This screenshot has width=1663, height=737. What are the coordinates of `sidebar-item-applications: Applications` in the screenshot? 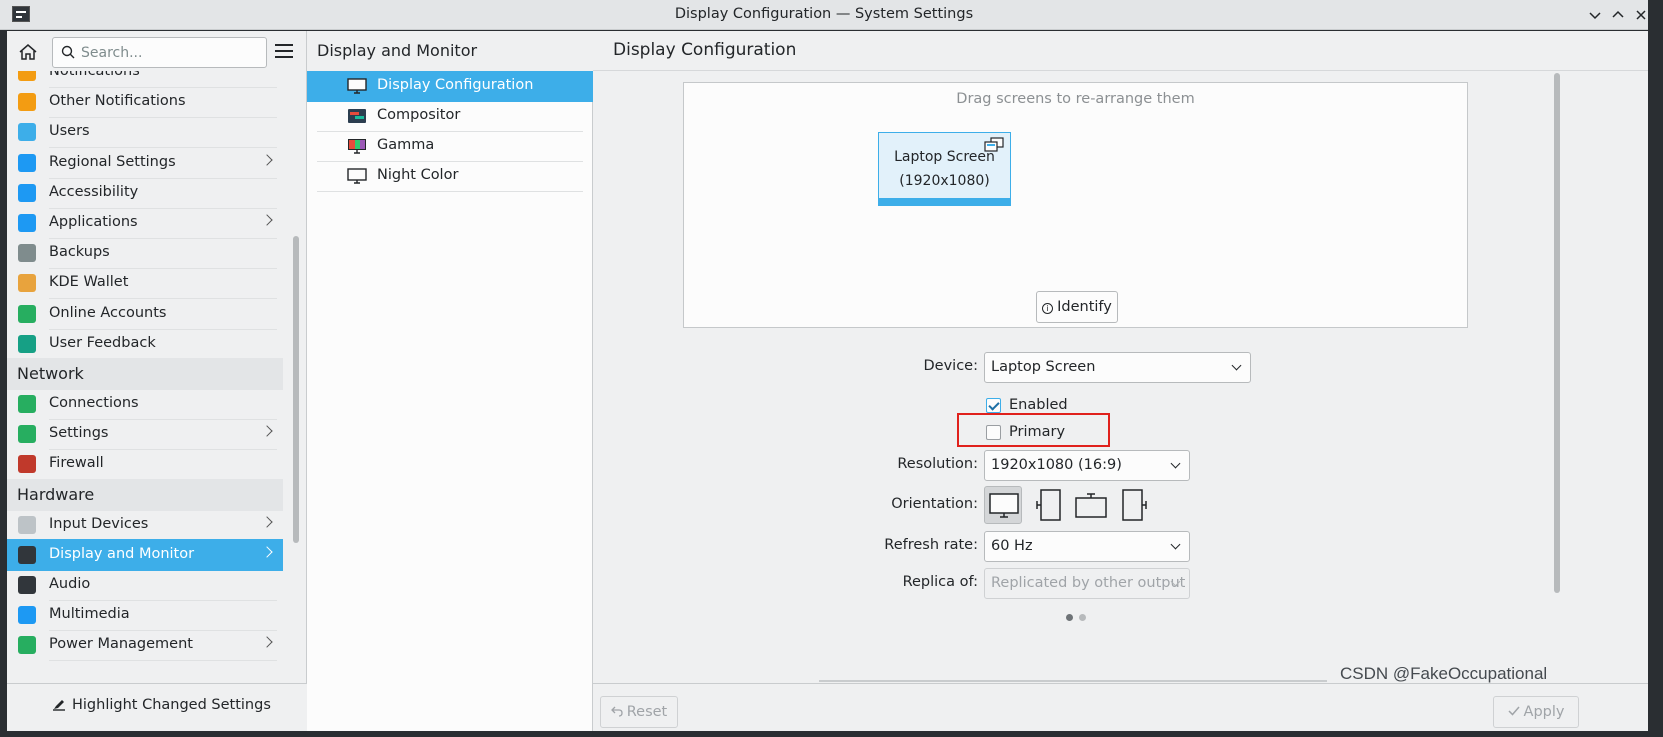 It's located at (145, 223).